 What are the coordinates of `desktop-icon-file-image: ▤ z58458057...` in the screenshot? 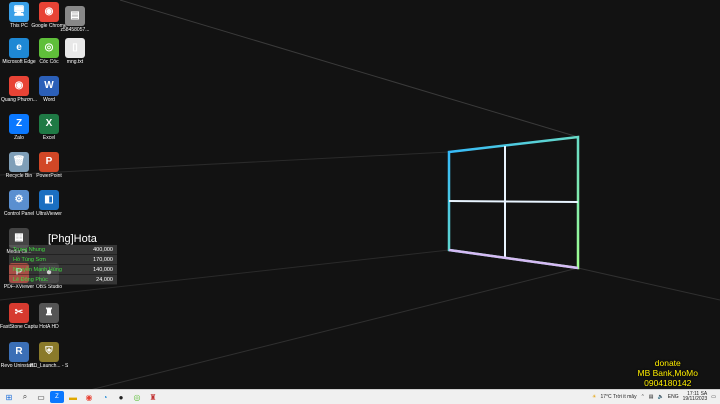 It's located at (75, 19).